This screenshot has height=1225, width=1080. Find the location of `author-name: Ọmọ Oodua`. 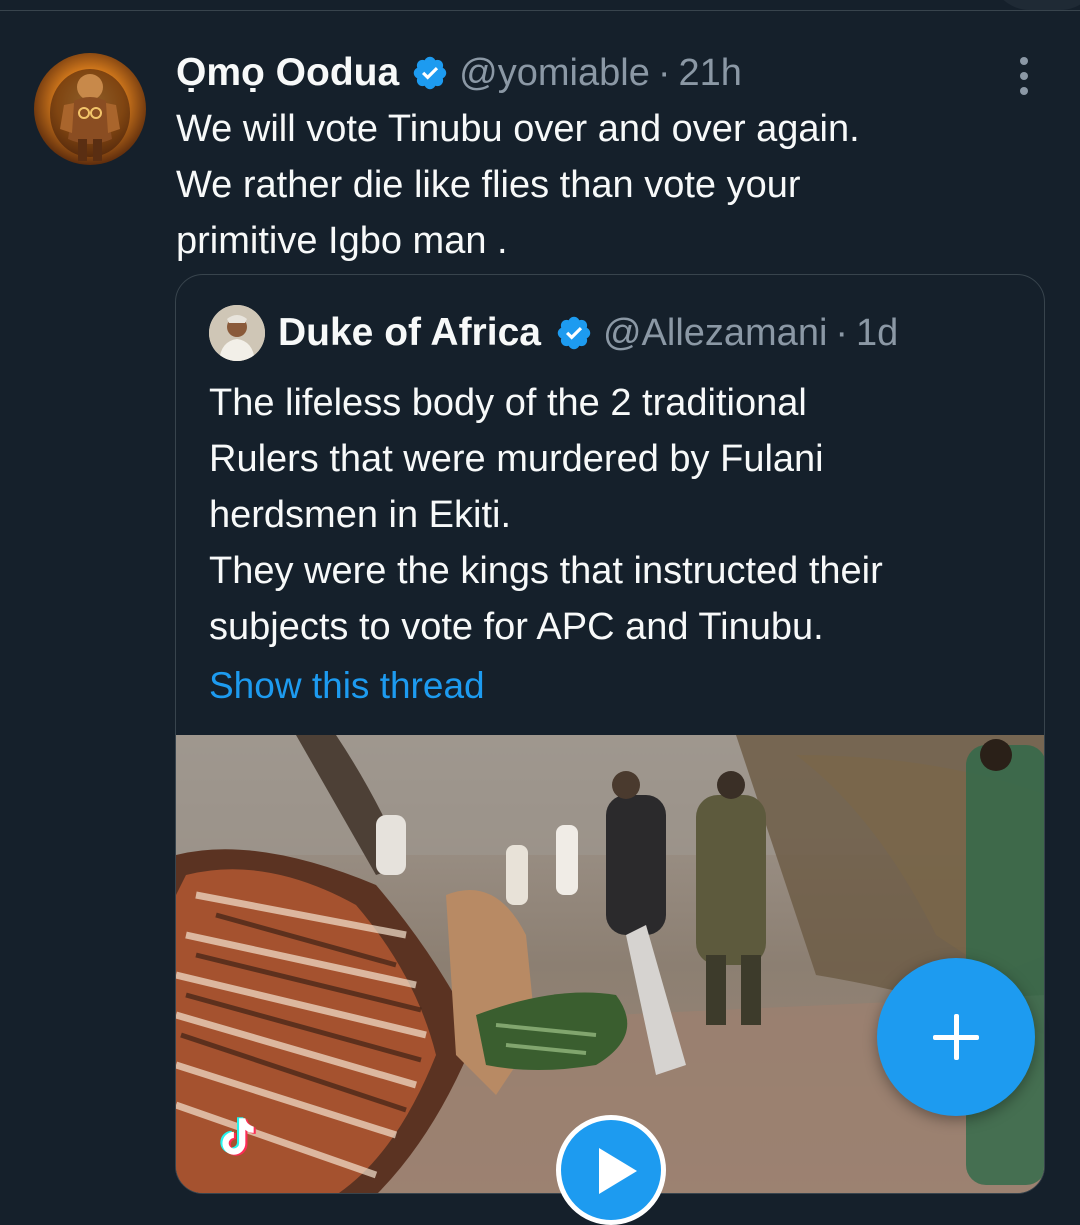

author-name: Ọmọ Oodua is located at coordinates (287, 73).